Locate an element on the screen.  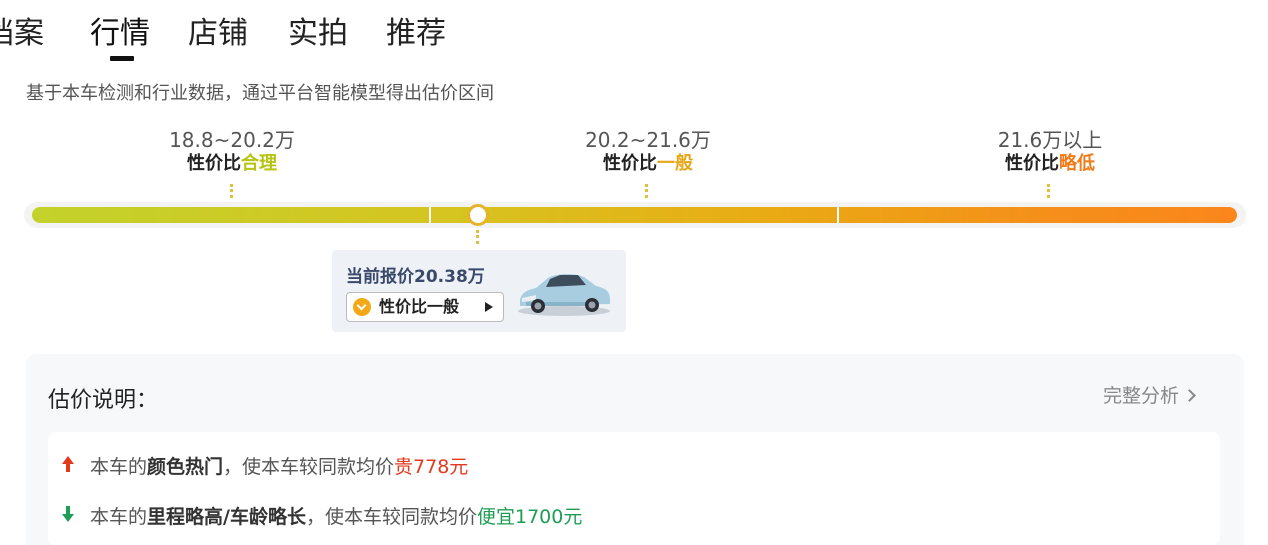
factor-bold: 里程略高/车龄略长 is located at coordinates (226, 517).